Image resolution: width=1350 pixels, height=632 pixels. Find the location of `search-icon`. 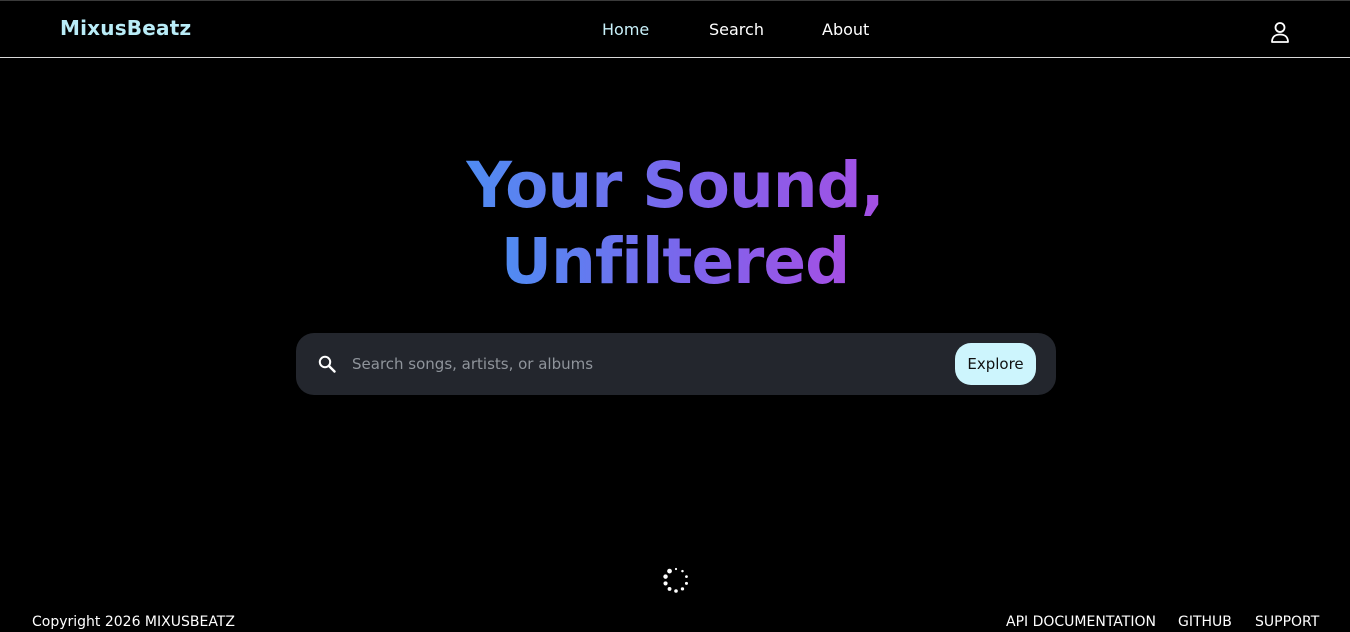

search-icon is located at coordinates (327, 364).